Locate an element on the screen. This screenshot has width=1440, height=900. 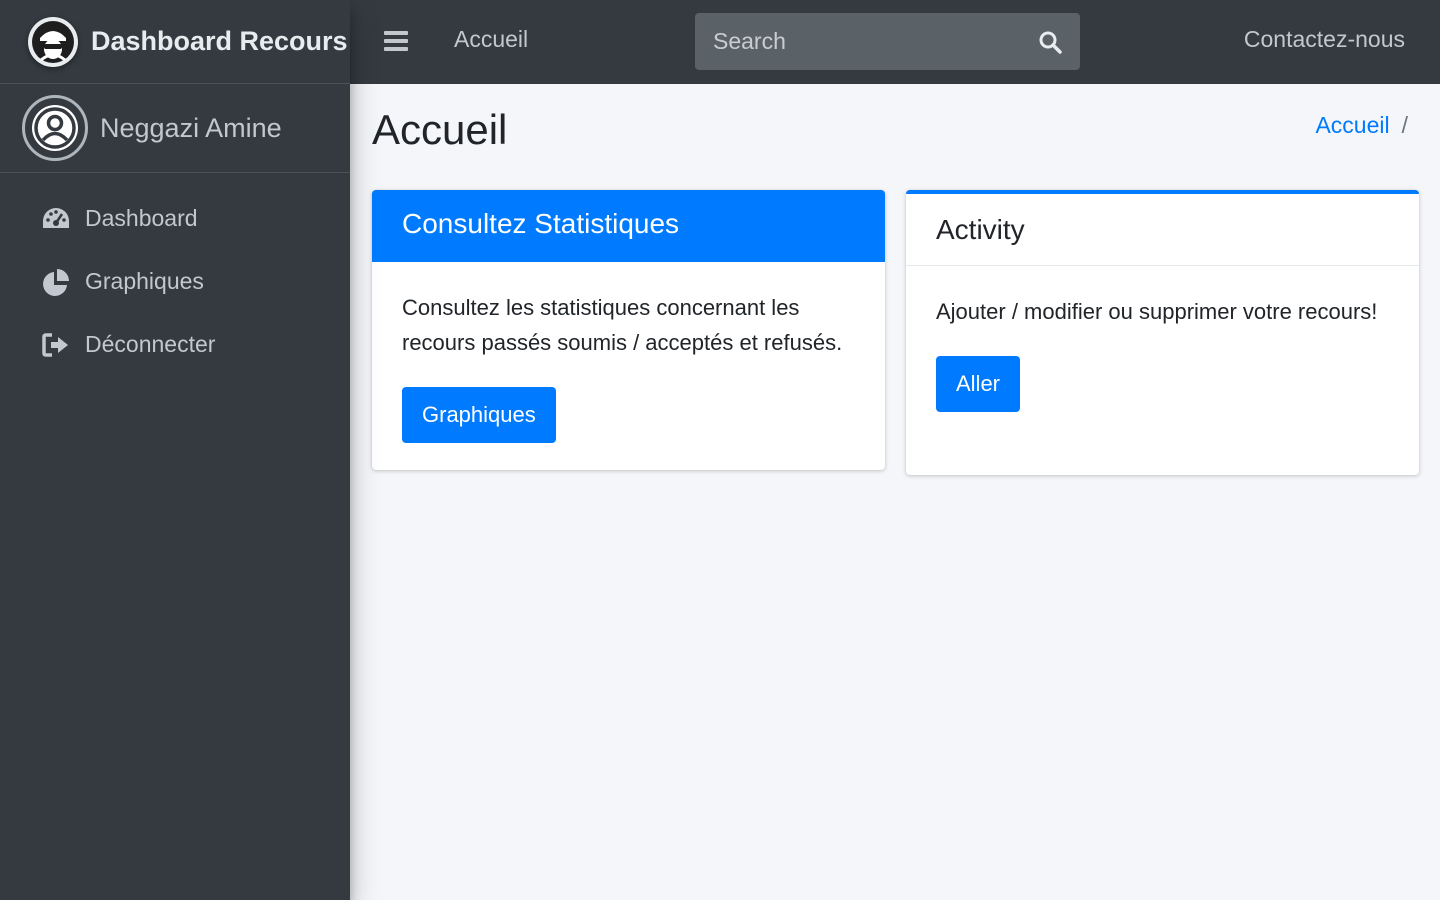
sidebar-item-label: Déconnecter is located at coordinates (150, 344).